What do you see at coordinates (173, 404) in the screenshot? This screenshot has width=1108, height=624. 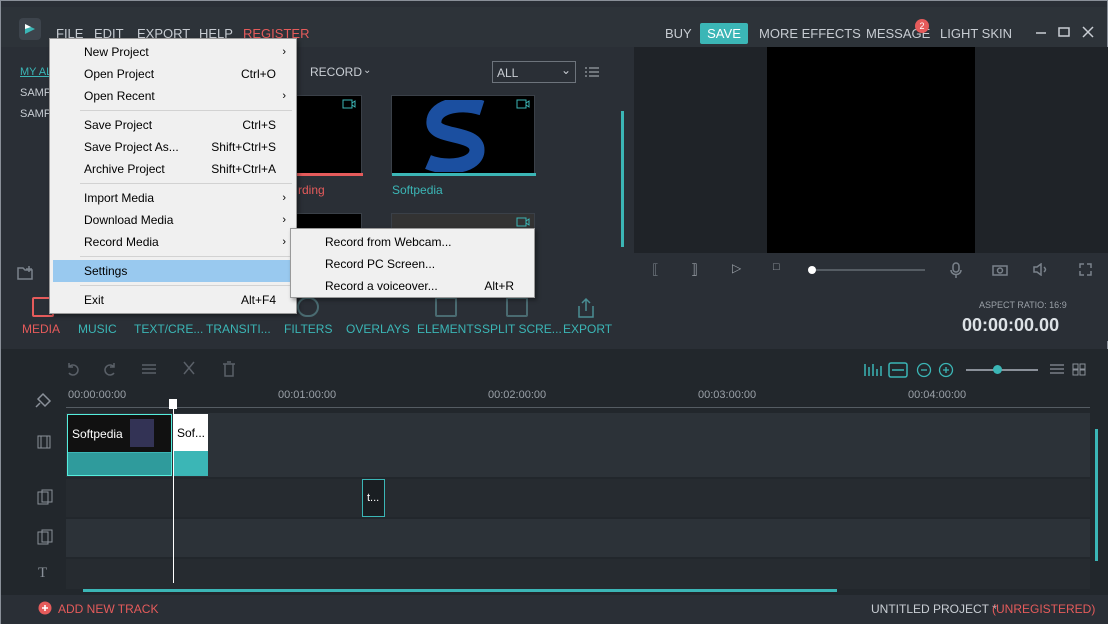 I see `playhead-handle` at bounding box center [173, 404].